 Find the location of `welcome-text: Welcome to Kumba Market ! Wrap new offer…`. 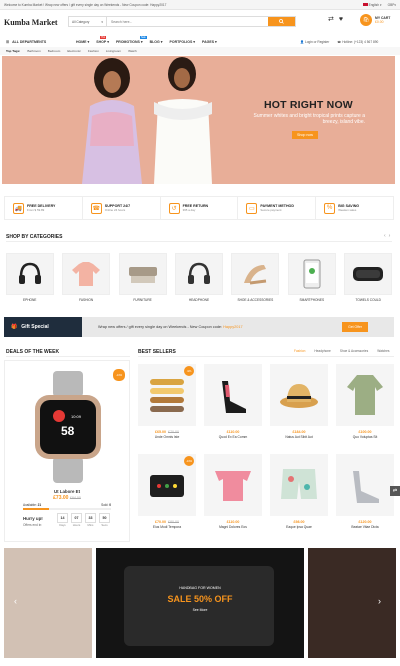

welcome-text: Welcome to Kumba Market ! Wrap new offer… is located at coordinates (85, 4).